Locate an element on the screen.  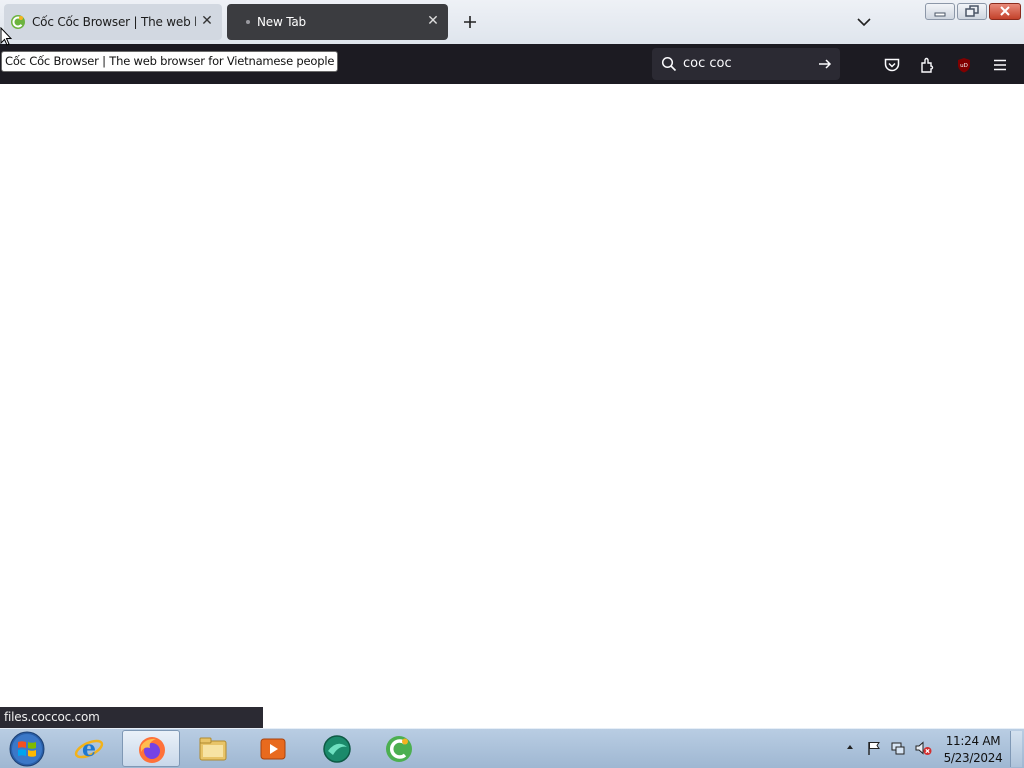
taskbar-internet-explorer: e is located at coordinates (89, 748).